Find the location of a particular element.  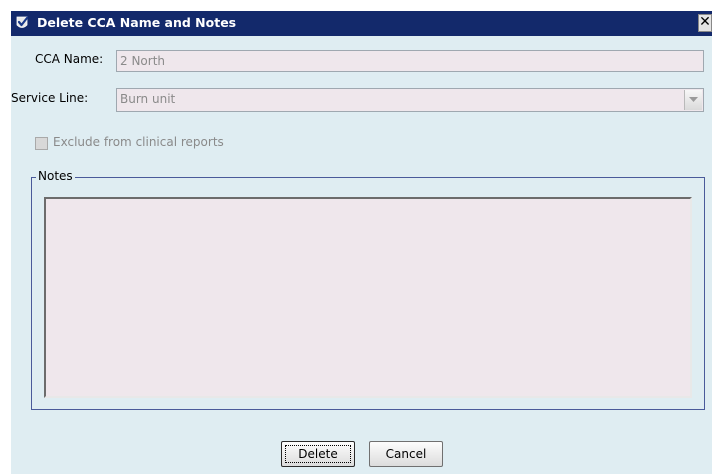

cancel-button-label: Cancel is located at coordinates (406, 454).